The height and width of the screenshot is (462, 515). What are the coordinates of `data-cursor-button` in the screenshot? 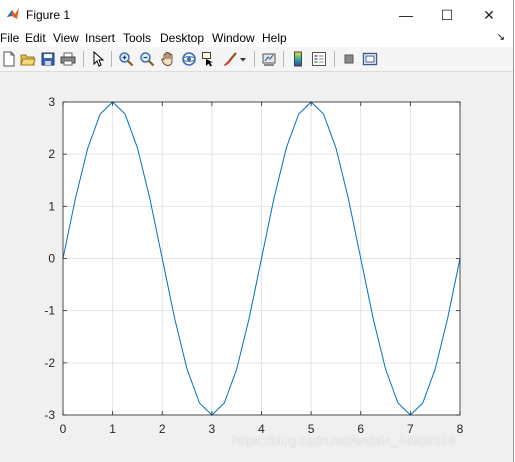 It's located at (209, 59).